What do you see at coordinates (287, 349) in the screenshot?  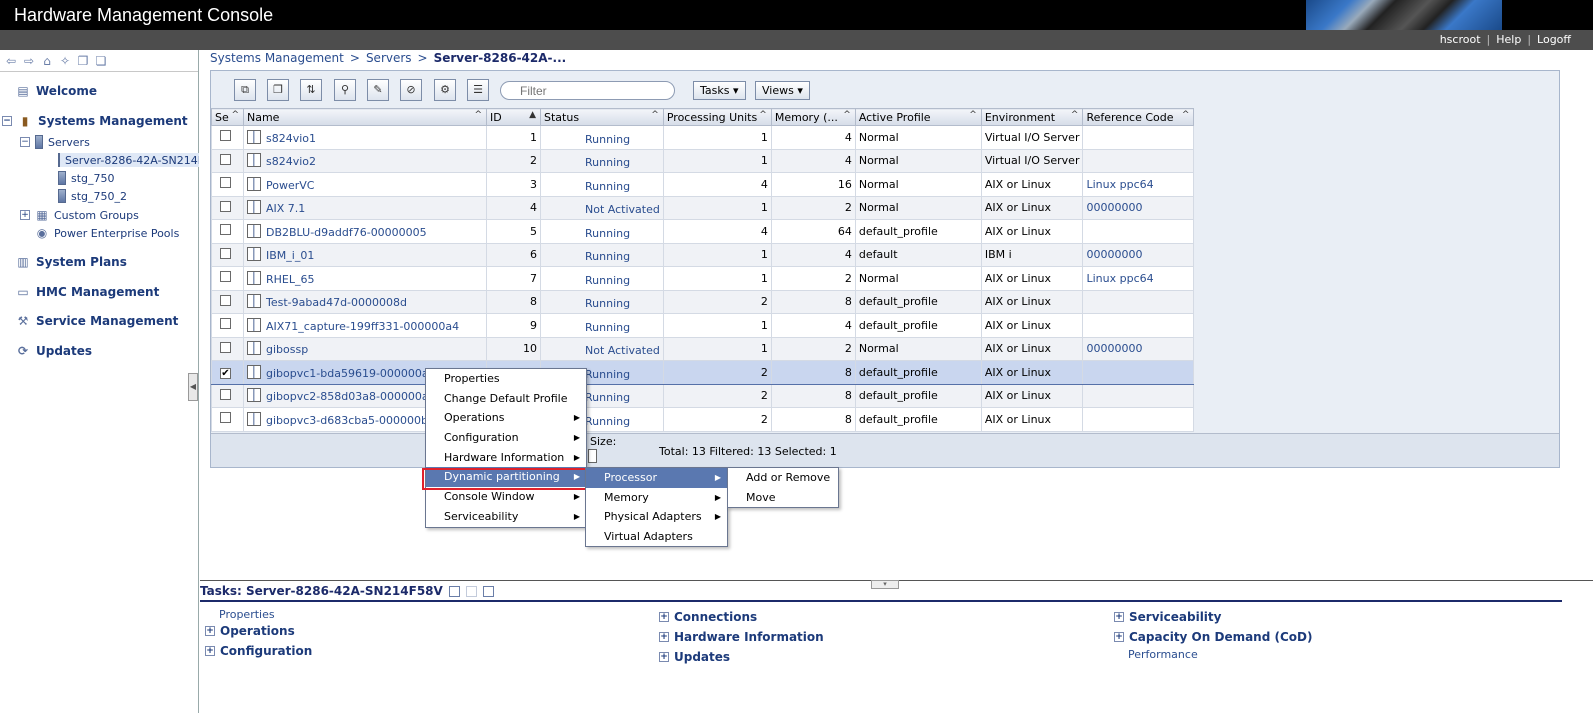 I see `partition-name: gibossp` at bounding box center [287, 349].